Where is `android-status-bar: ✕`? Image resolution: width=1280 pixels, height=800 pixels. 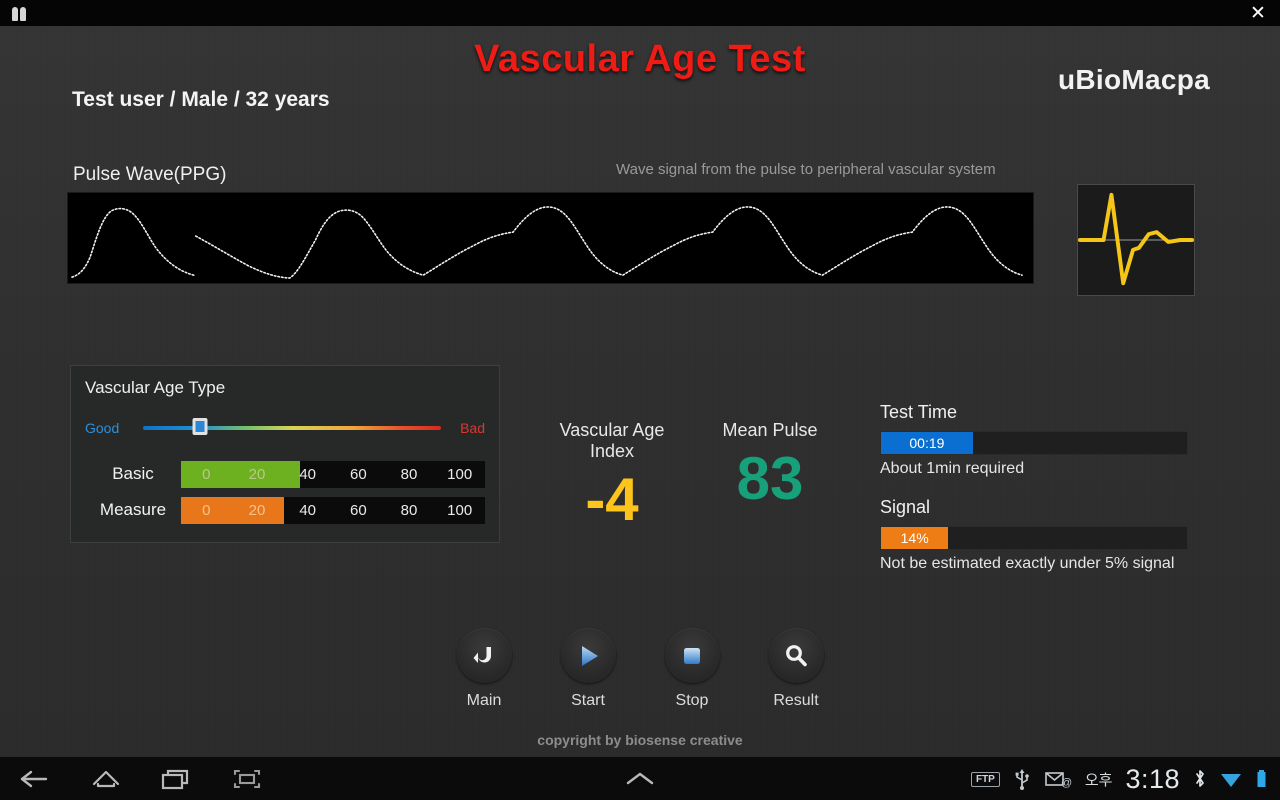 android-status-bar: ✕ is located at coordinates (640, 13).